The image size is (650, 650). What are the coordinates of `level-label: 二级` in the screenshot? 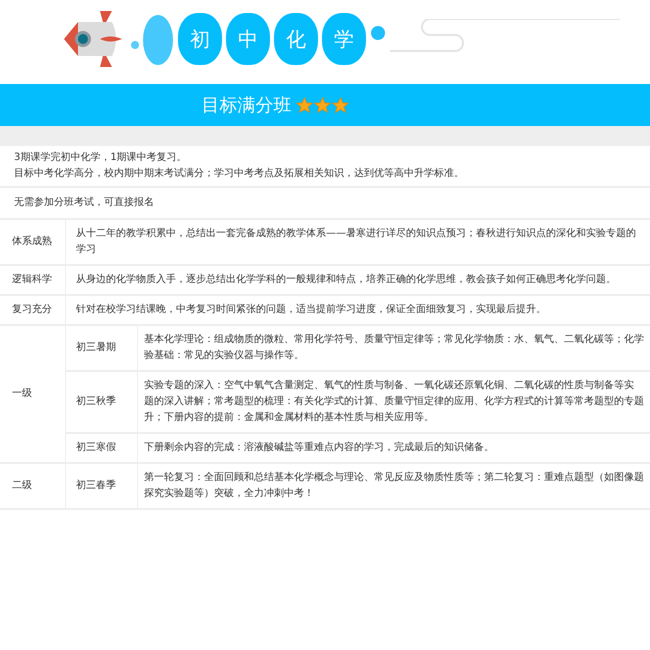 It's located at (22, 486).